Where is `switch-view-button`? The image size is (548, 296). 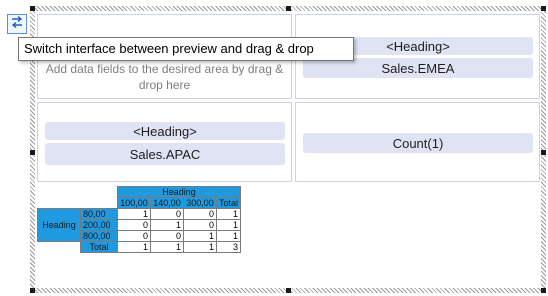
switch-view-button is located at coordinates (17, 24).